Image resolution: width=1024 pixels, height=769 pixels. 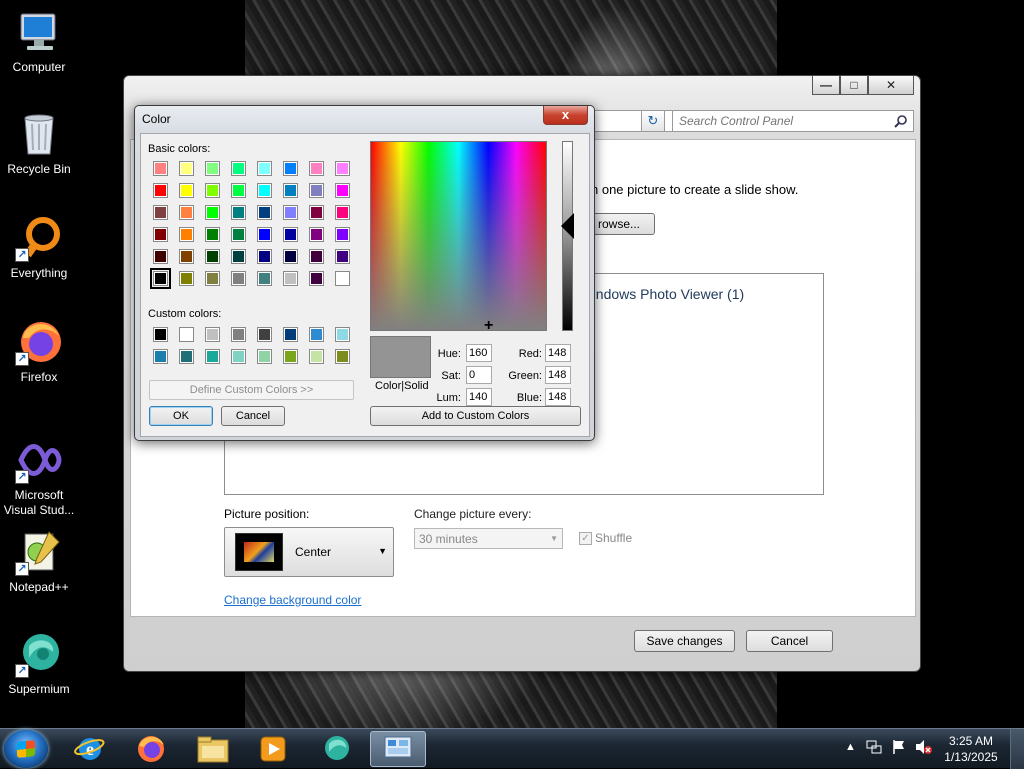 What do you see at coordinates (39, 663) in the screenshot?
I see `desktop-icon-supermium: ↗ Supermium` at bounding box center [39, 663].